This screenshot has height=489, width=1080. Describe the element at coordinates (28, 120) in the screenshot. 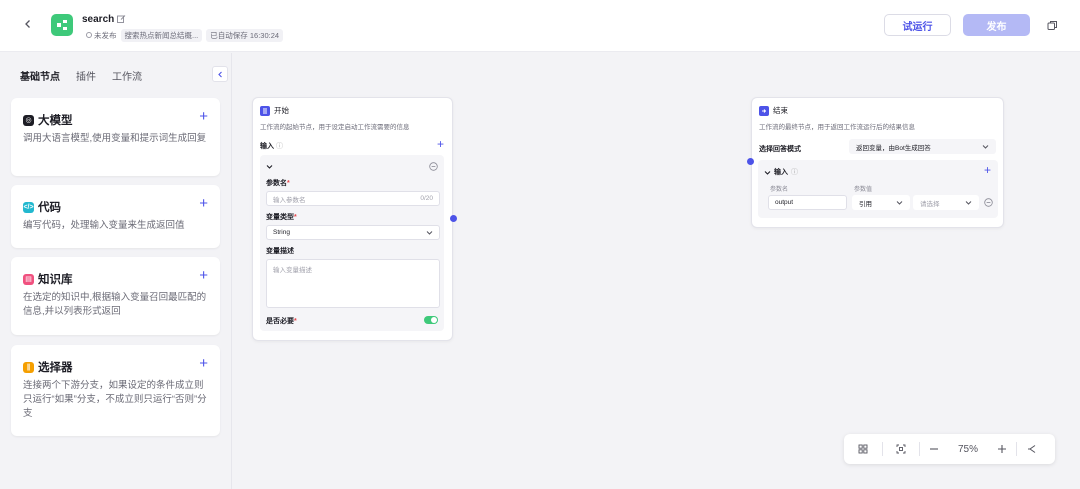

I see `llm-icon: ◎` at that location.